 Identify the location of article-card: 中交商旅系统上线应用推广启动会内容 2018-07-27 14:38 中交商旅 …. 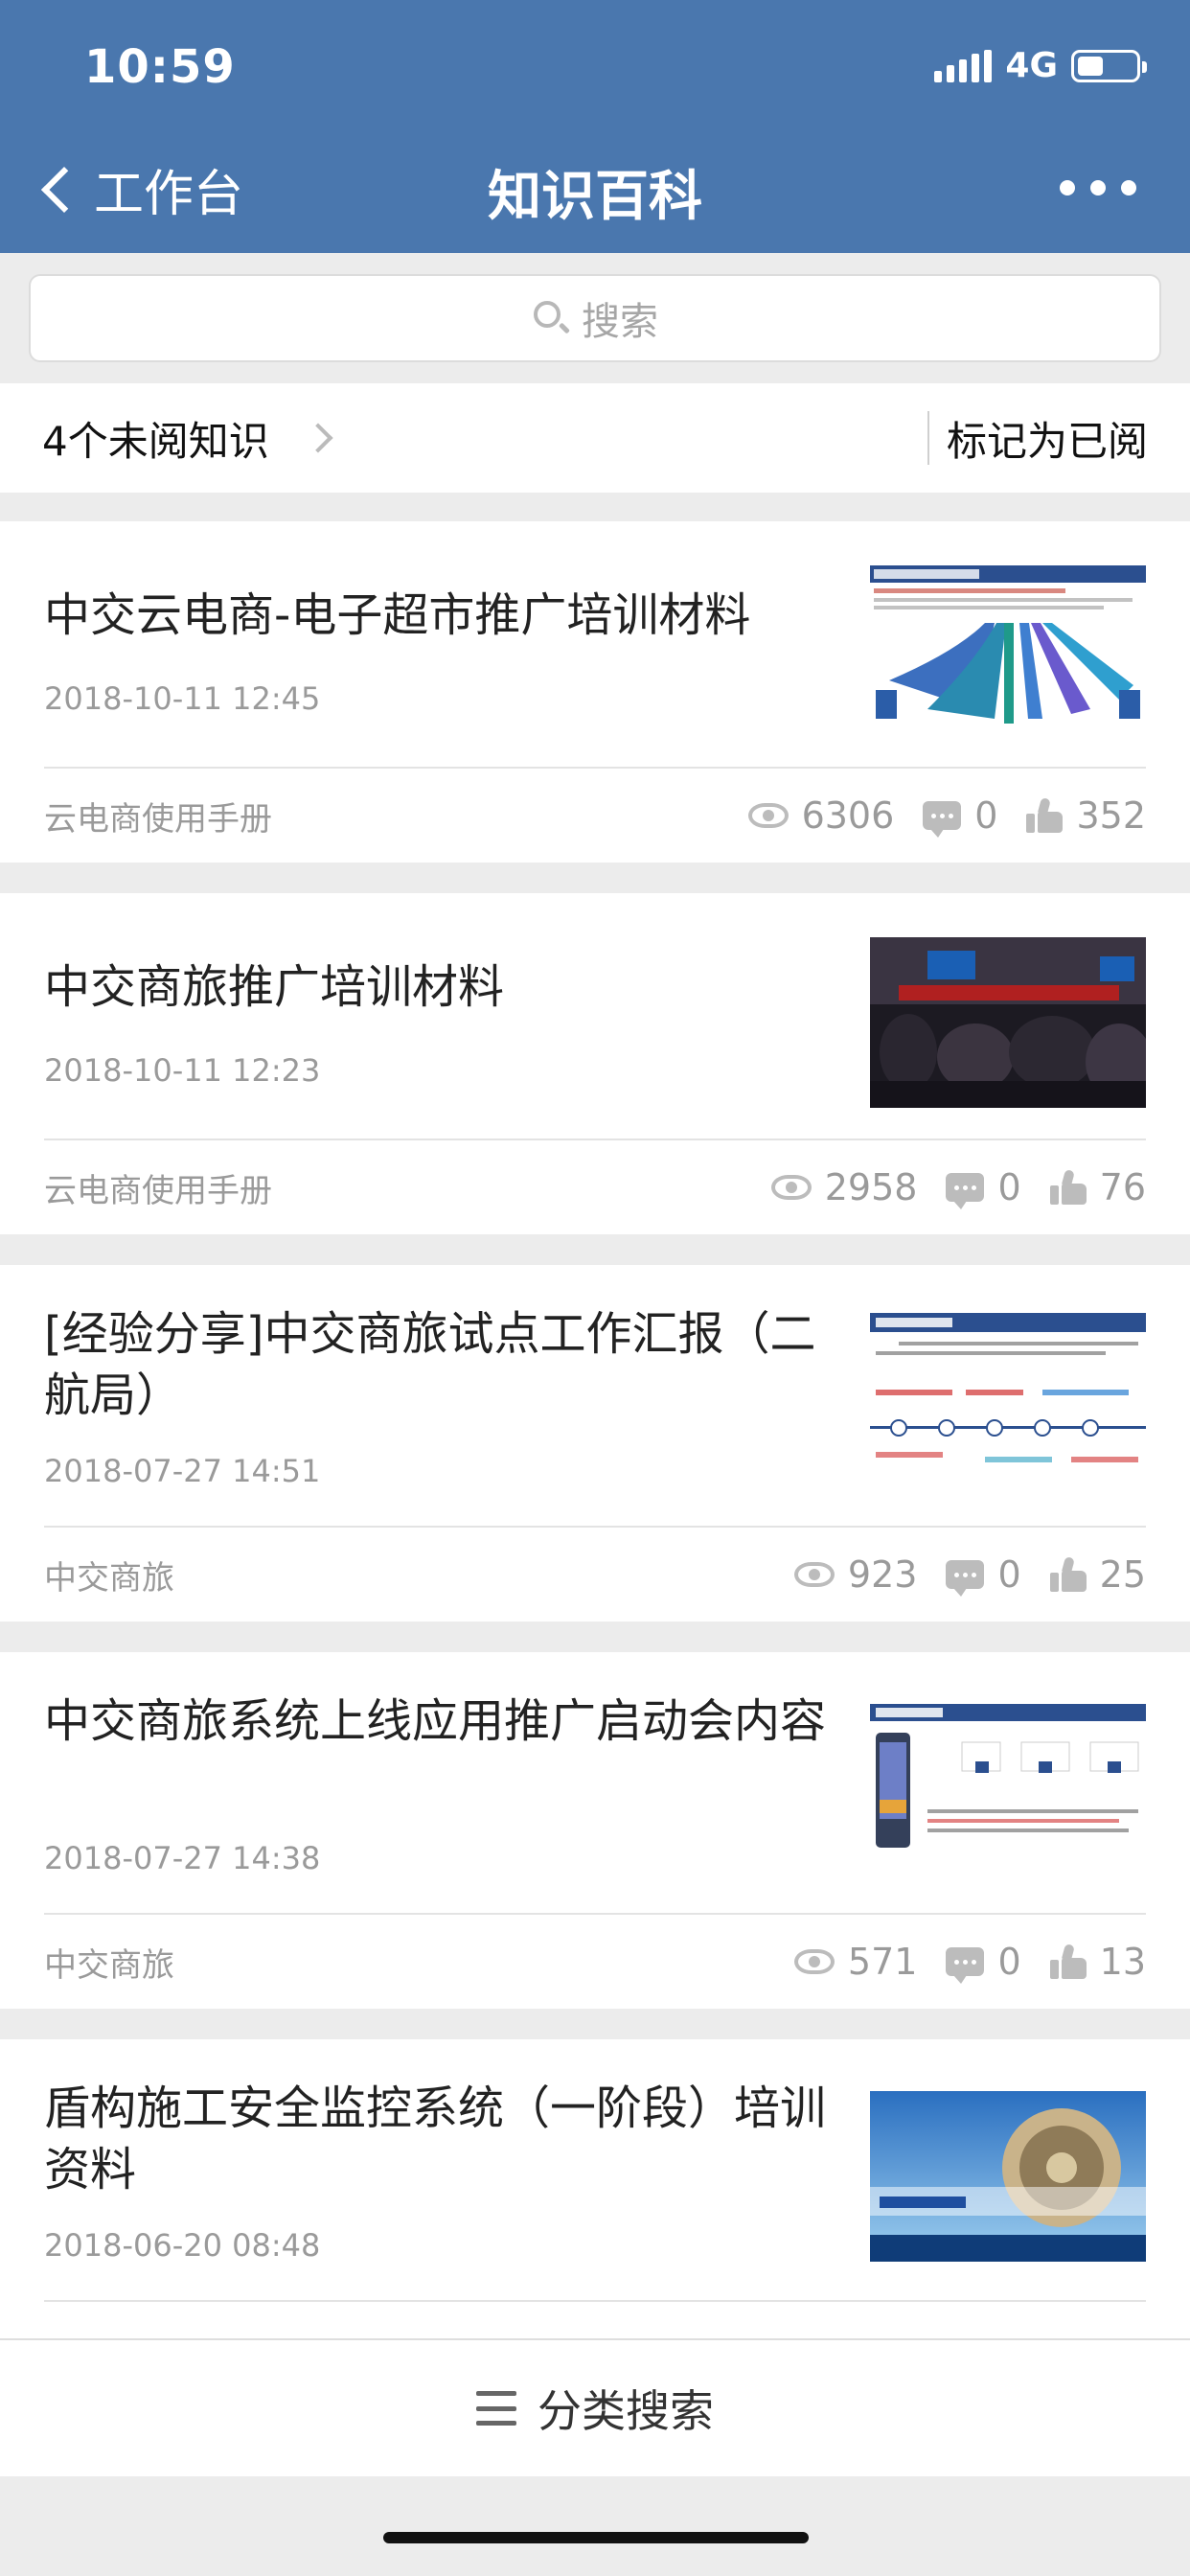
(595, 1830).